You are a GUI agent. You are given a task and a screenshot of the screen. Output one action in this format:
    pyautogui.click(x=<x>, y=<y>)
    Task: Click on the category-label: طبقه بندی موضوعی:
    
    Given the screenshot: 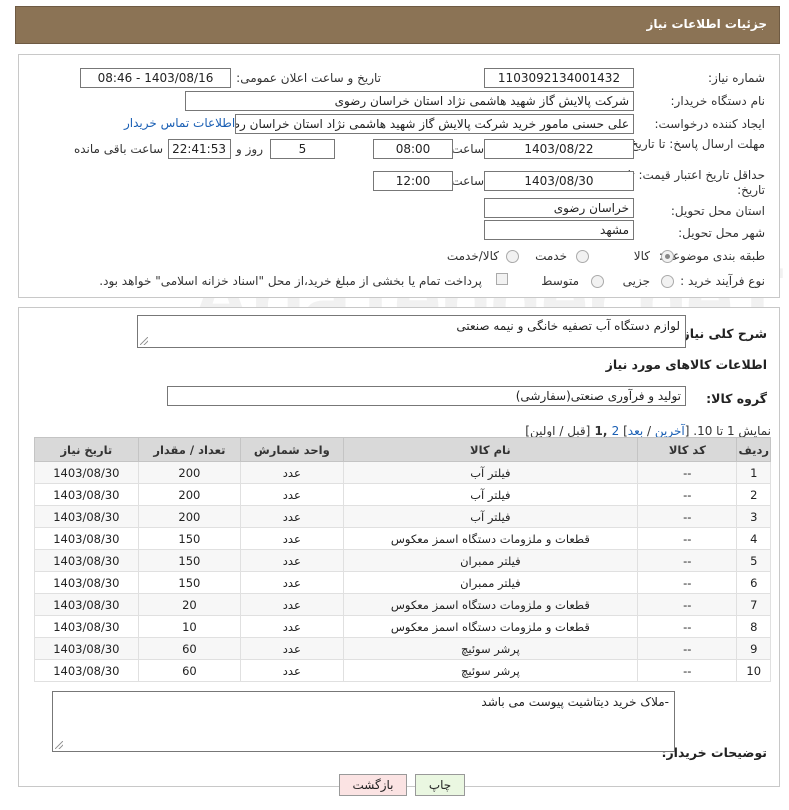 What is the action you would take?
    pyautogui.click(x=711, y=256)
    